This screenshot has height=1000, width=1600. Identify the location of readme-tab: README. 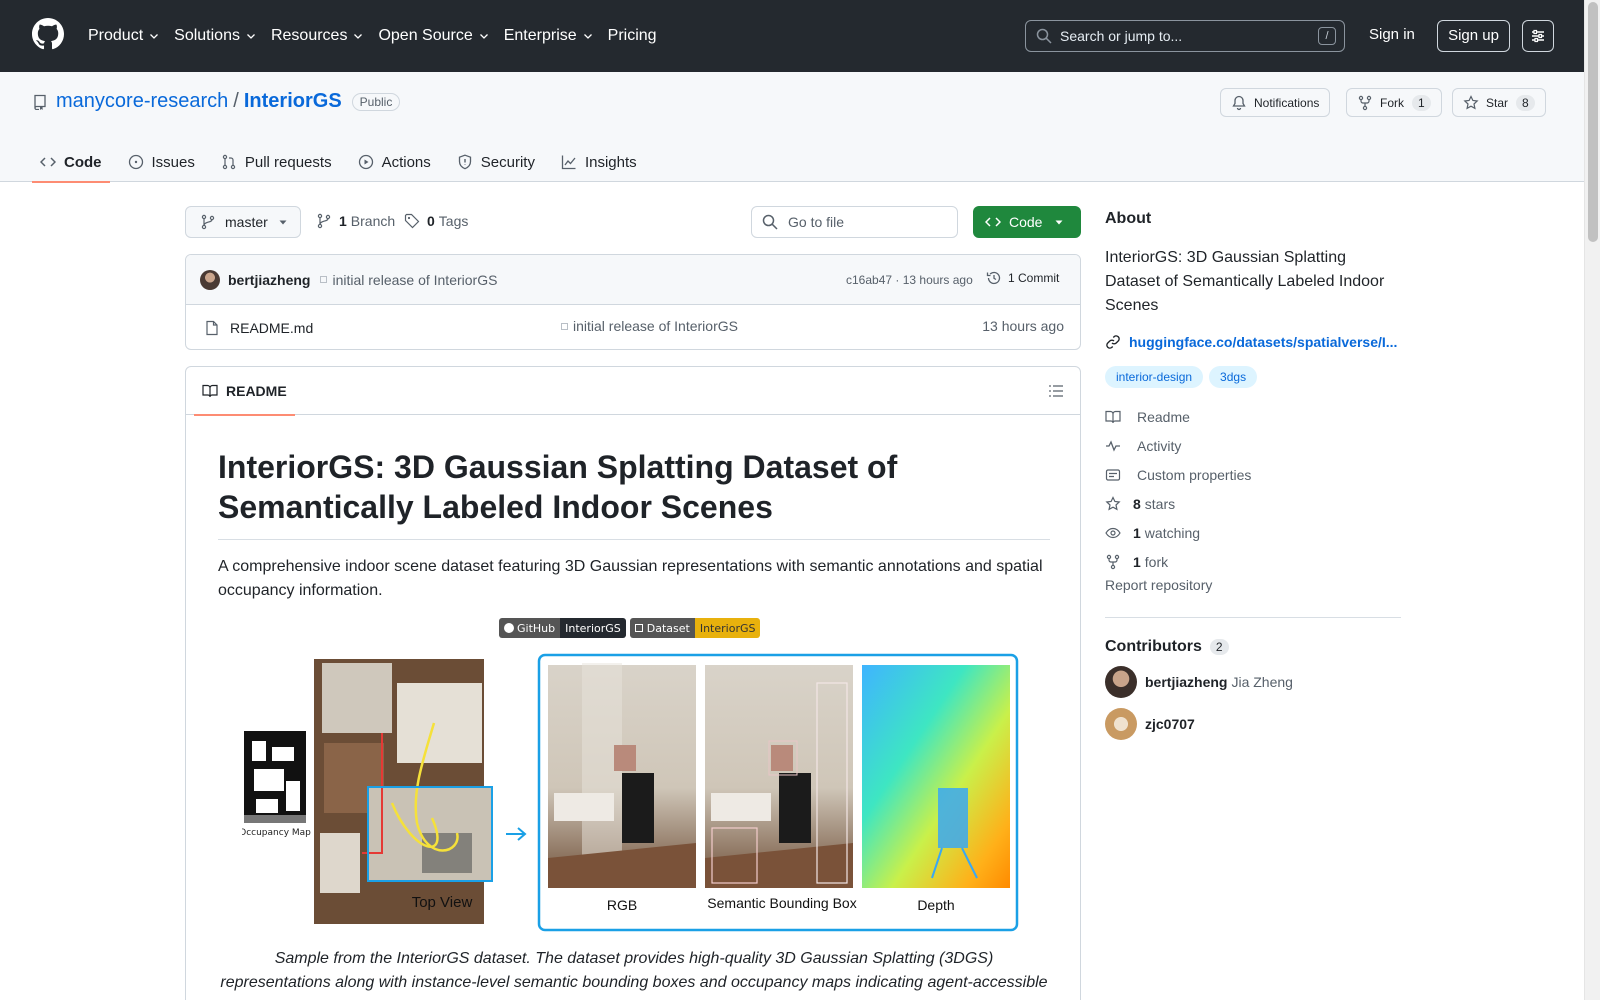
(244, 391).